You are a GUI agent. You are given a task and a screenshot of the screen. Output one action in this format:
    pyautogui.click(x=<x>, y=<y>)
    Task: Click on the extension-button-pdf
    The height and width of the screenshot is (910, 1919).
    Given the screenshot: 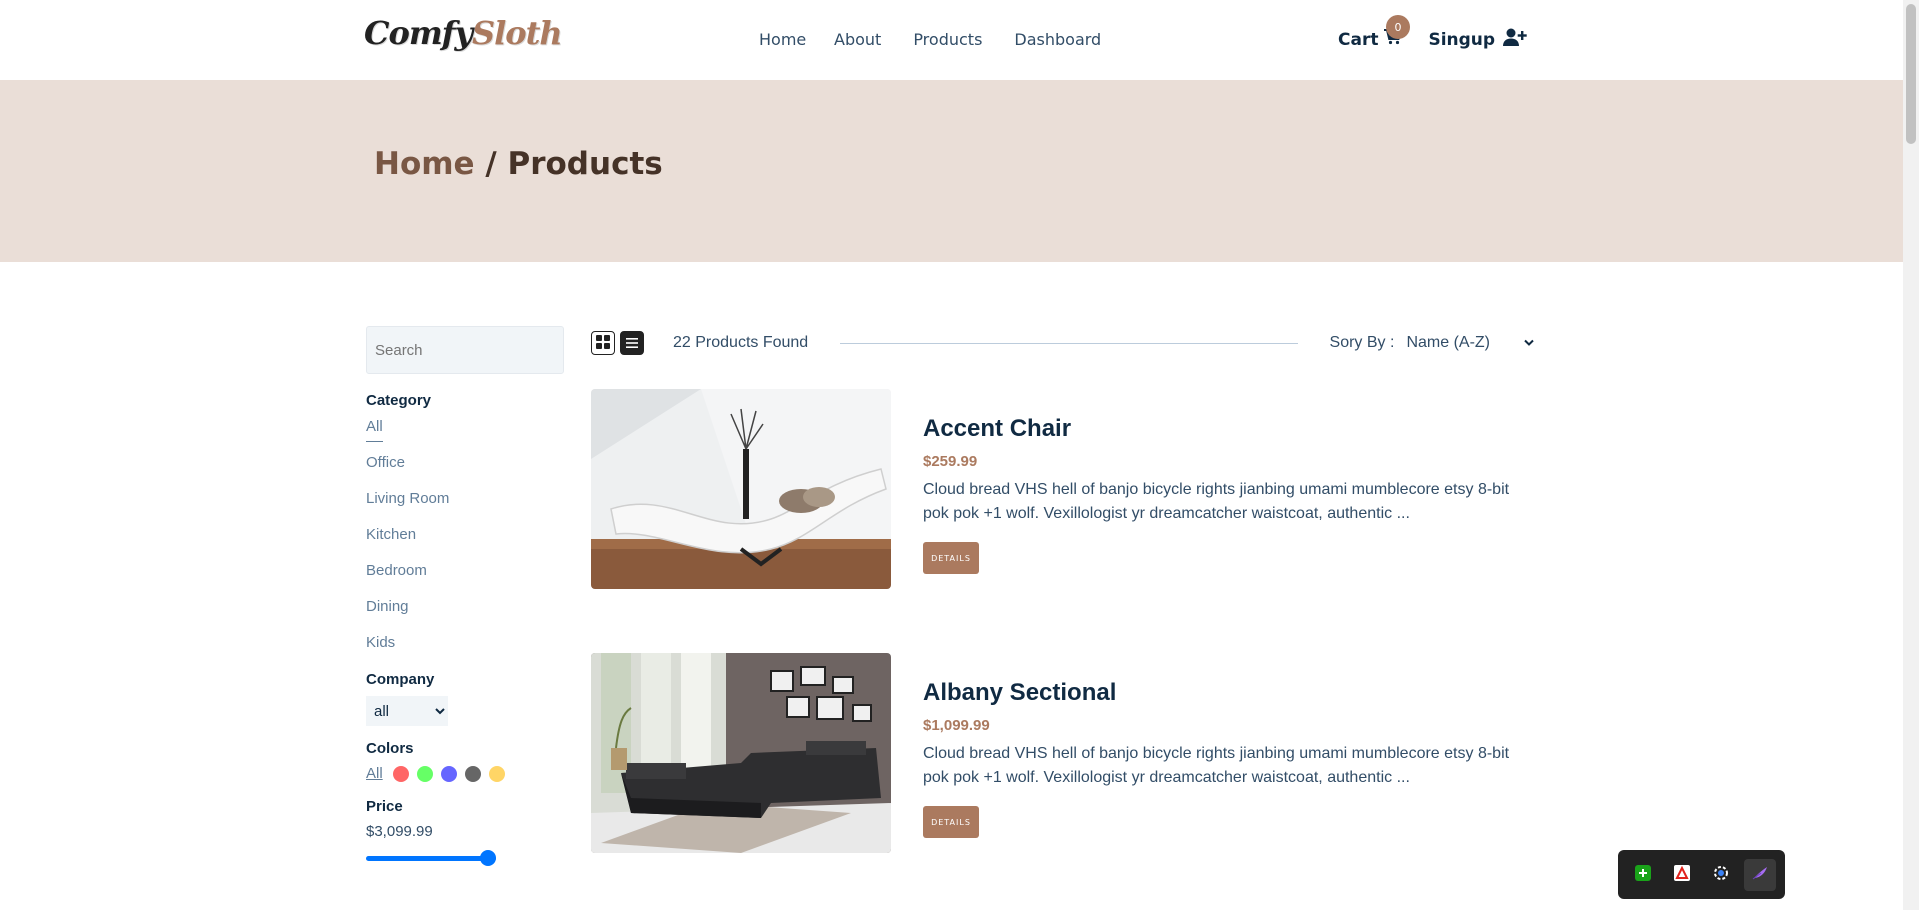 What is the action you would take?
    pyautogui.click(x=1682, y=875)
    